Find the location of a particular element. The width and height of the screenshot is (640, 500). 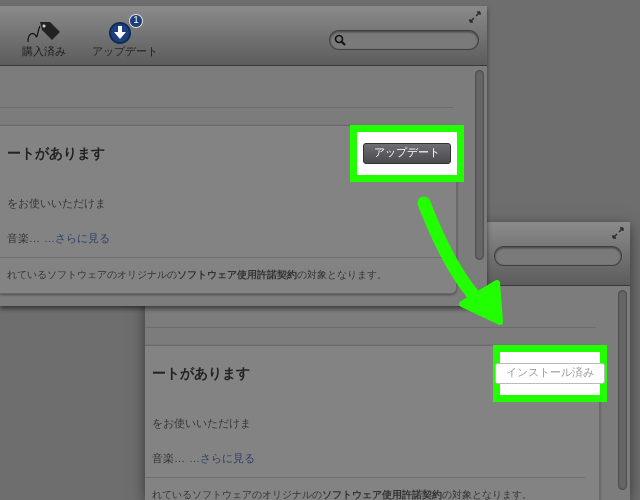

search-icon is located at coordinates (340, 40).